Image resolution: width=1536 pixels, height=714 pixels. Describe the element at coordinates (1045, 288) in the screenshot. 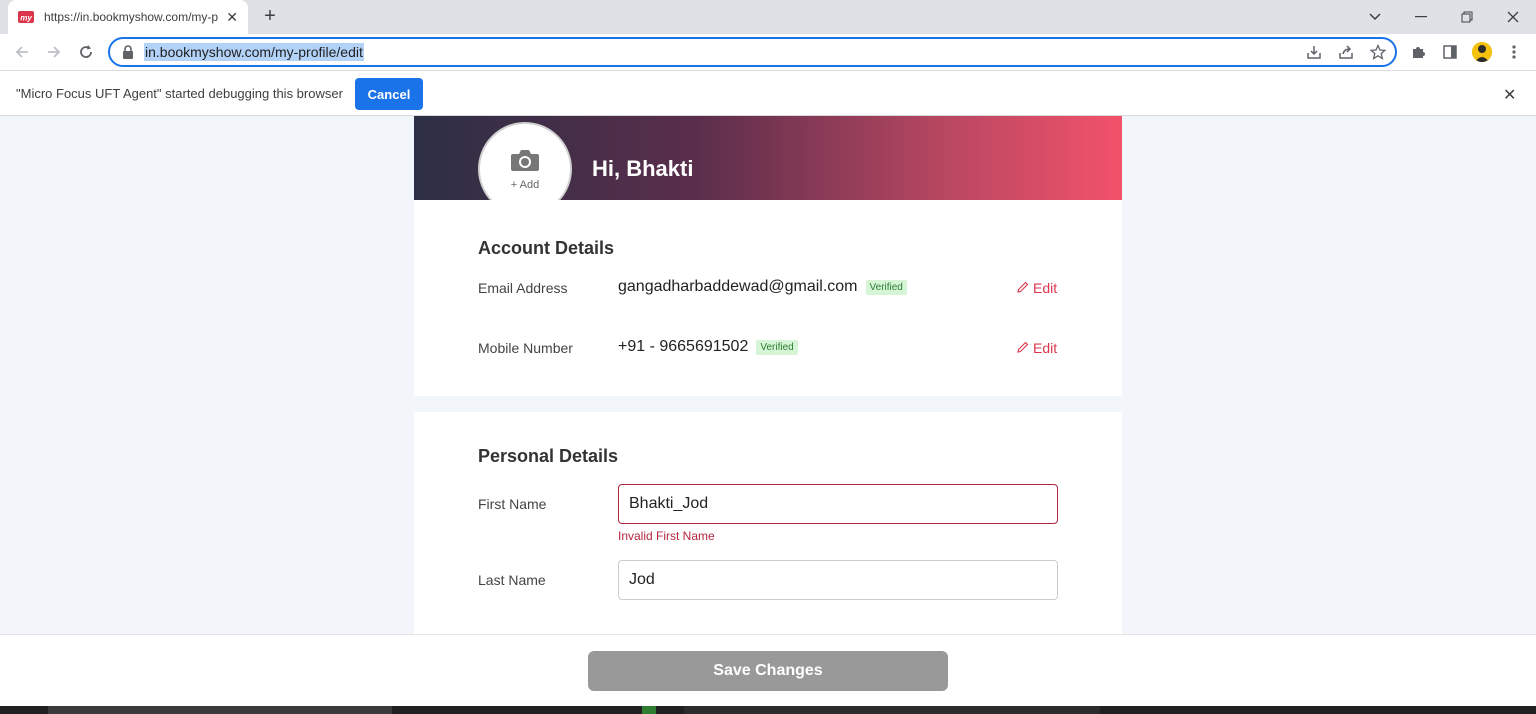

I see `edit-email-label: Edit` at that location.